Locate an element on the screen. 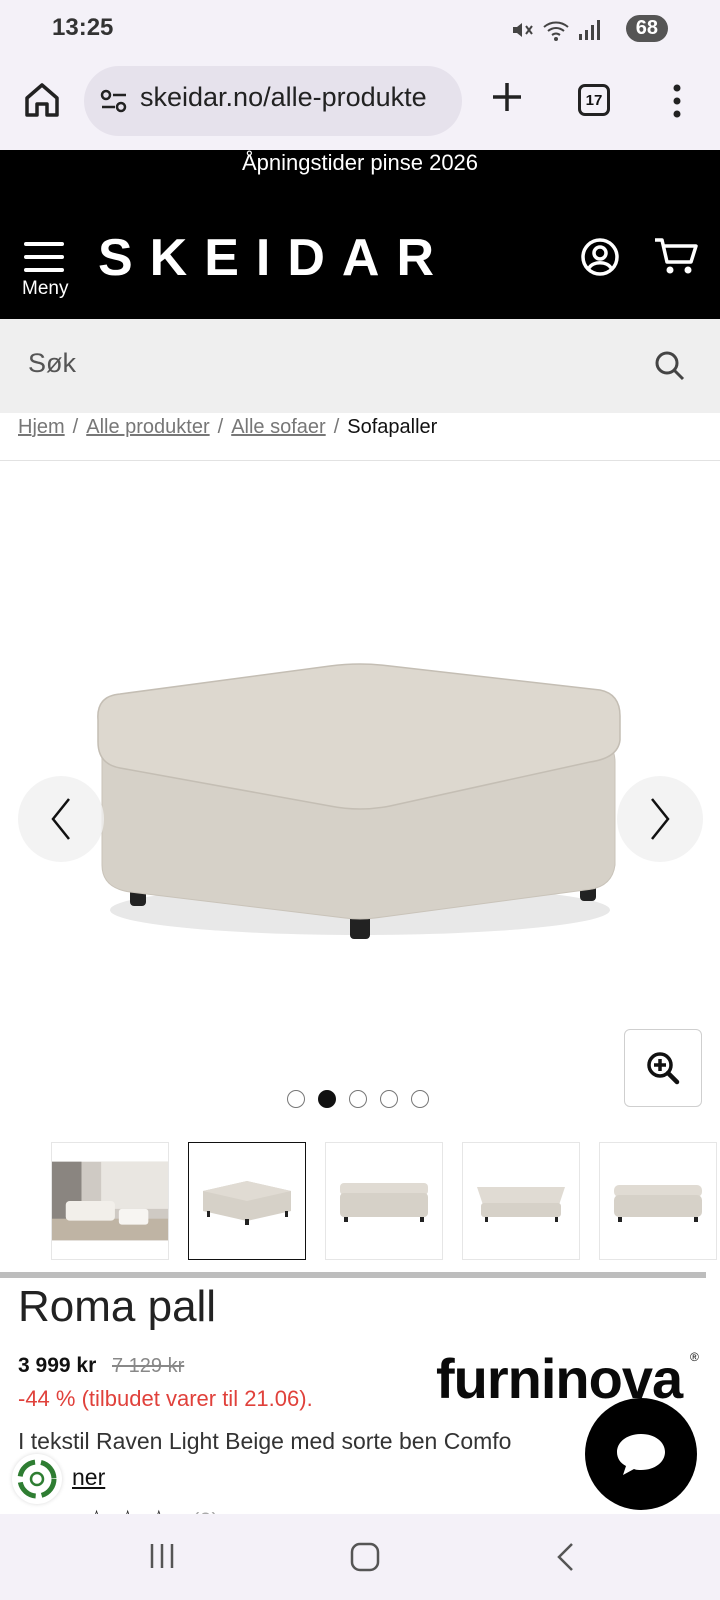  chat-button is located at coordinates (641, 1454).